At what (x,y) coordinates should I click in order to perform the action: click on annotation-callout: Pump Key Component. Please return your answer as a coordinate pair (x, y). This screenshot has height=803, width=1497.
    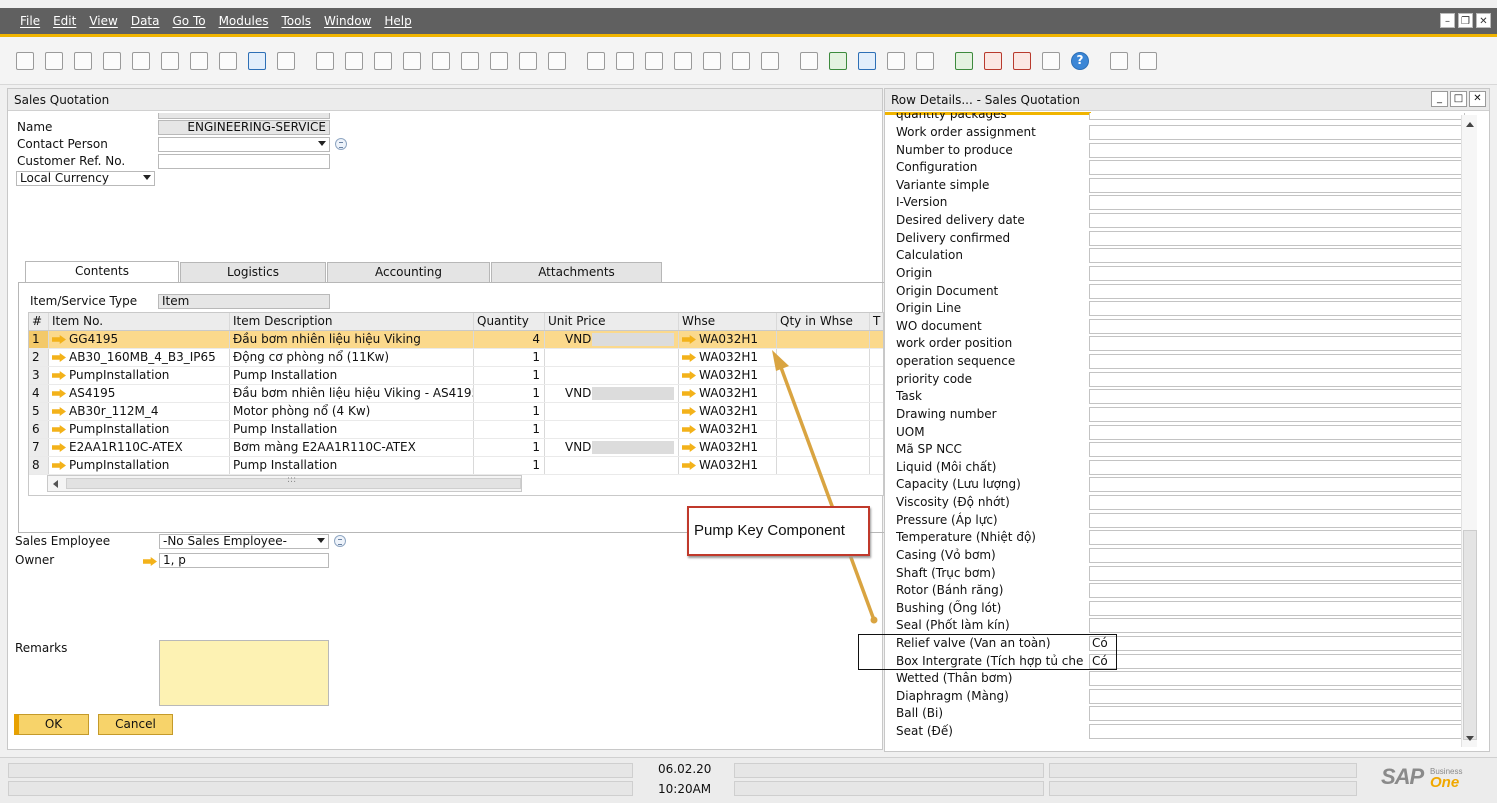
    Looking at the image, I should click on (778, 531).